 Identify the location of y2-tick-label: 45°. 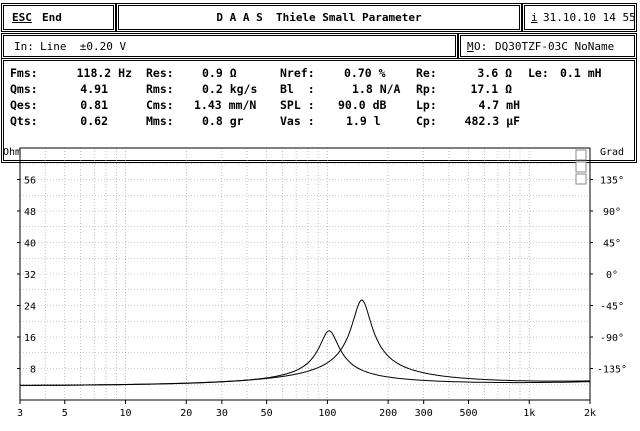
(612, 244).